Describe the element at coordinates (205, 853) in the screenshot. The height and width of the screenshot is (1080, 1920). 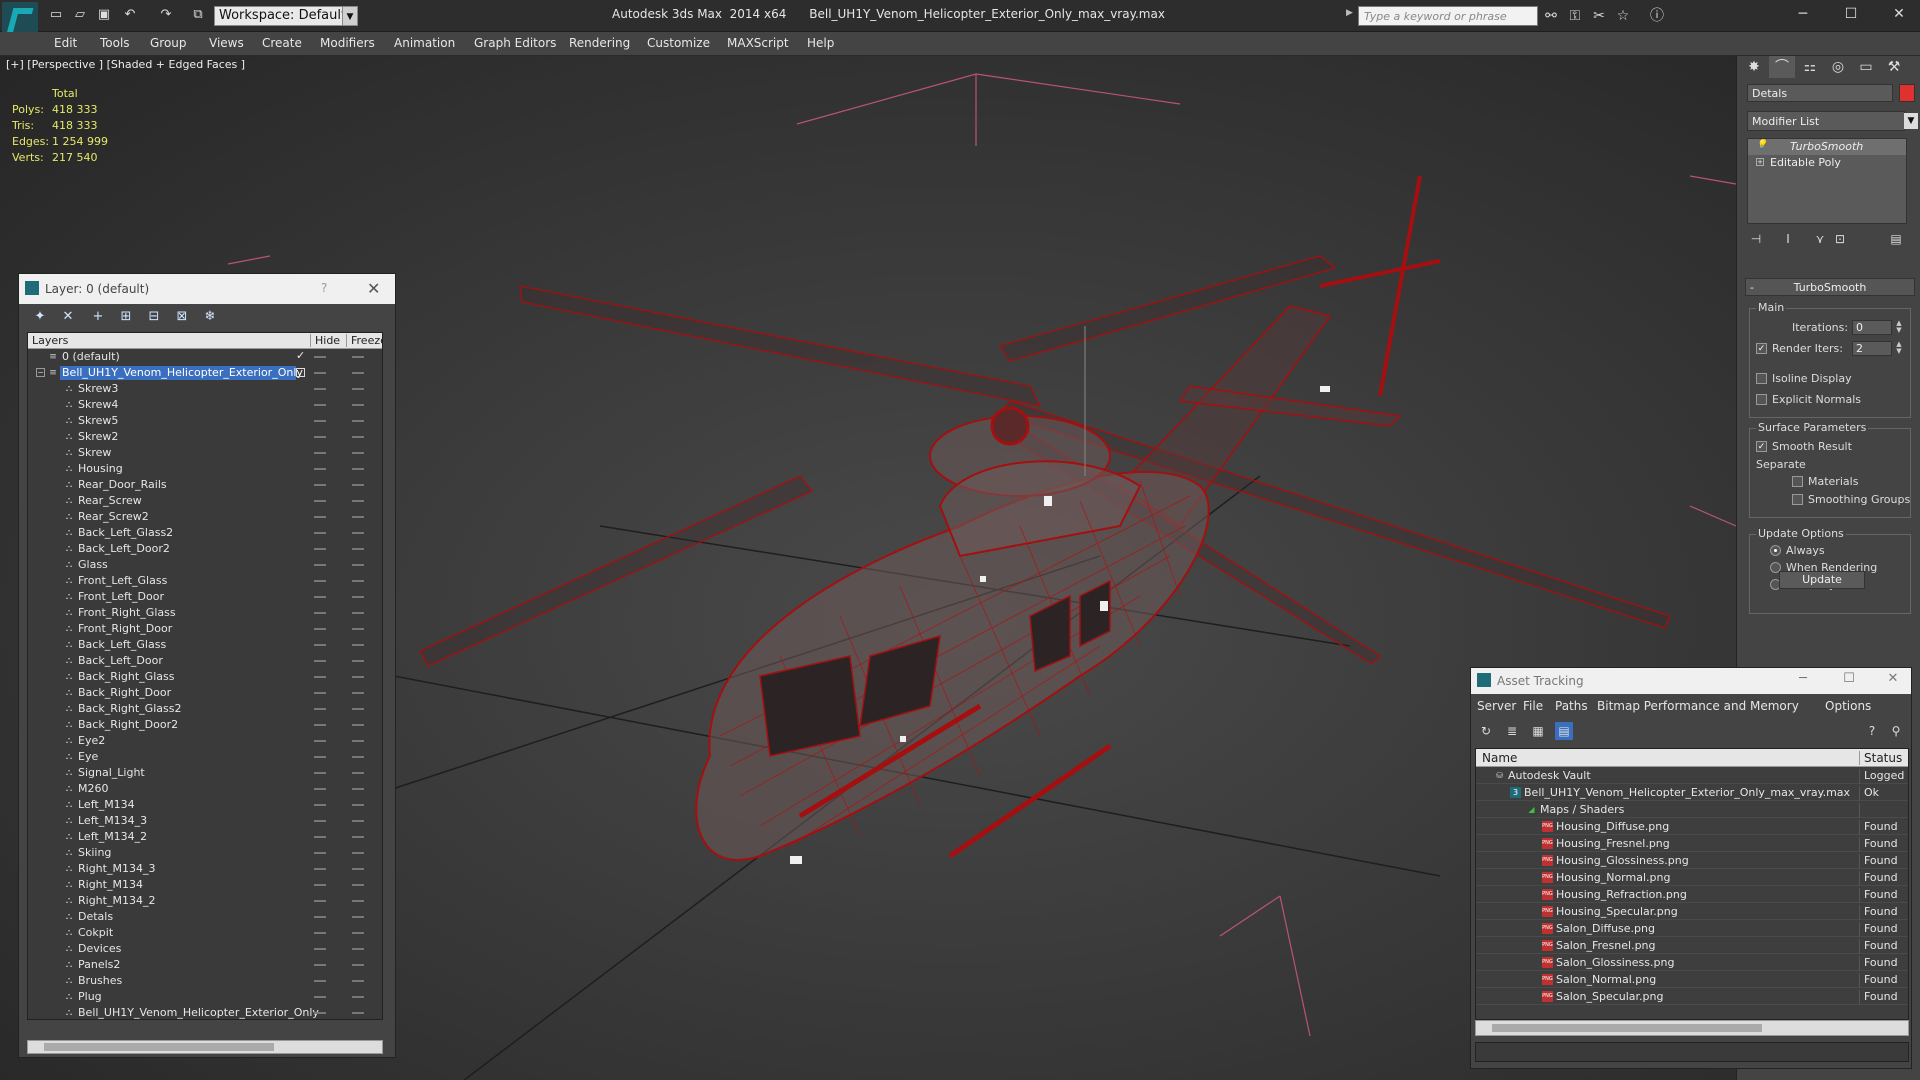
I see `layer-row: ⛬ Skiing` at that location.